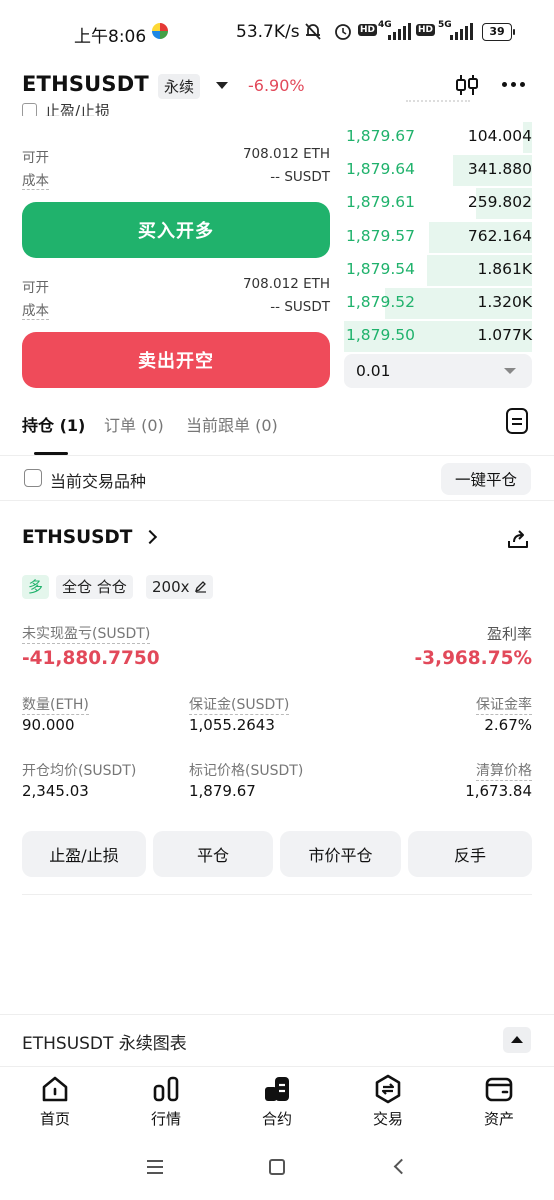 Image resolution: width=554 pixels, height=1200 pixels. What do you see at coordinates (486, 479) in the screenshot?
I see `close-all-button: 一键平仓` at bounding box center [486, 479].